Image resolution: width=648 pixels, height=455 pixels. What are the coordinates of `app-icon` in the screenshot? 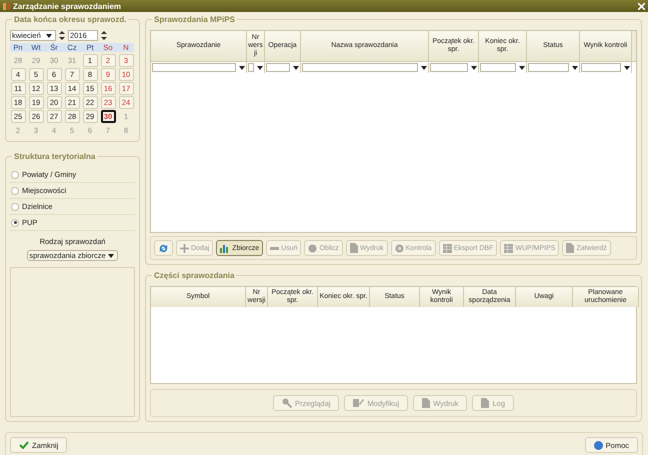 It's located at (6, 6).